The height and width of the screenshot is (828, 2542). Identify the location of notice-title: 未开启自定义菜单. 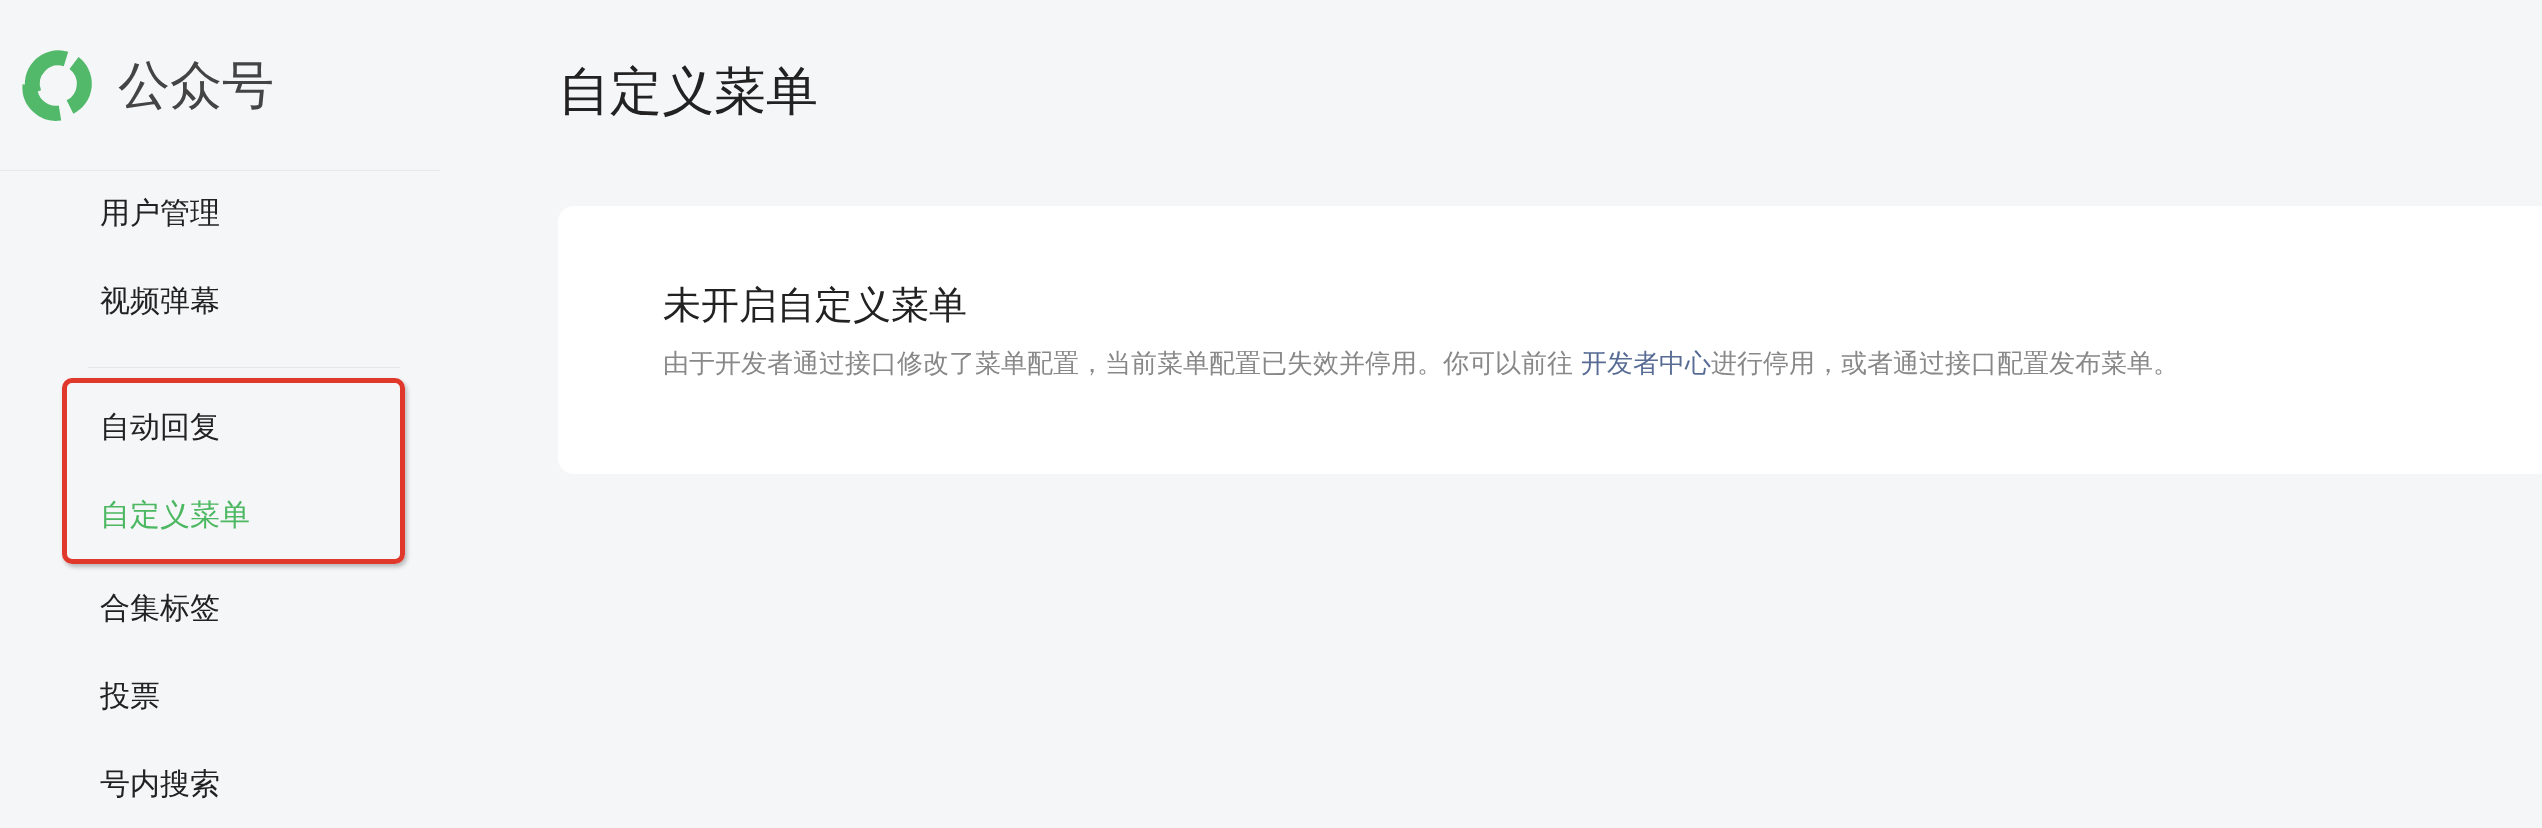
(815, 305).